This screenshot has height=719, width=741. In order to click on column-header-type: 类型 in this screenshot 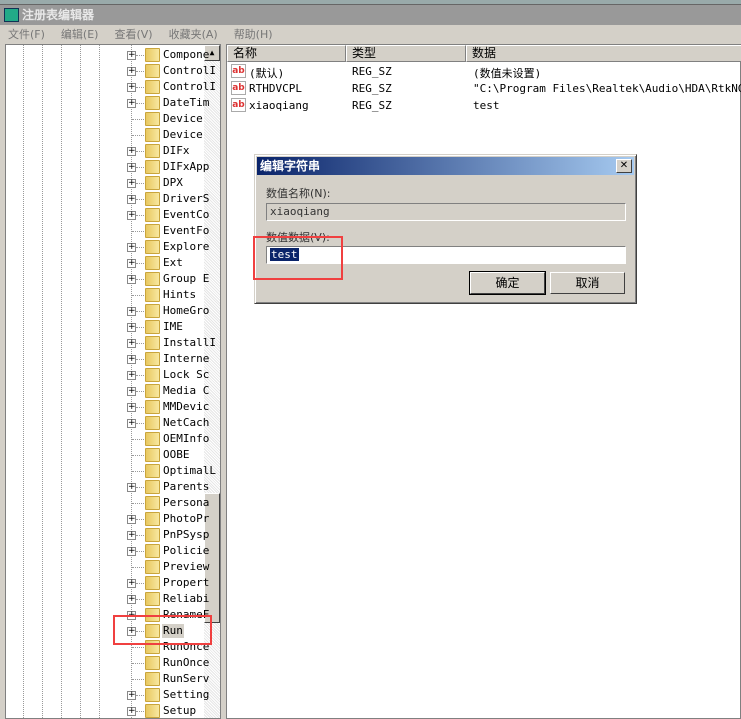, I will do `click(406, 53)`.